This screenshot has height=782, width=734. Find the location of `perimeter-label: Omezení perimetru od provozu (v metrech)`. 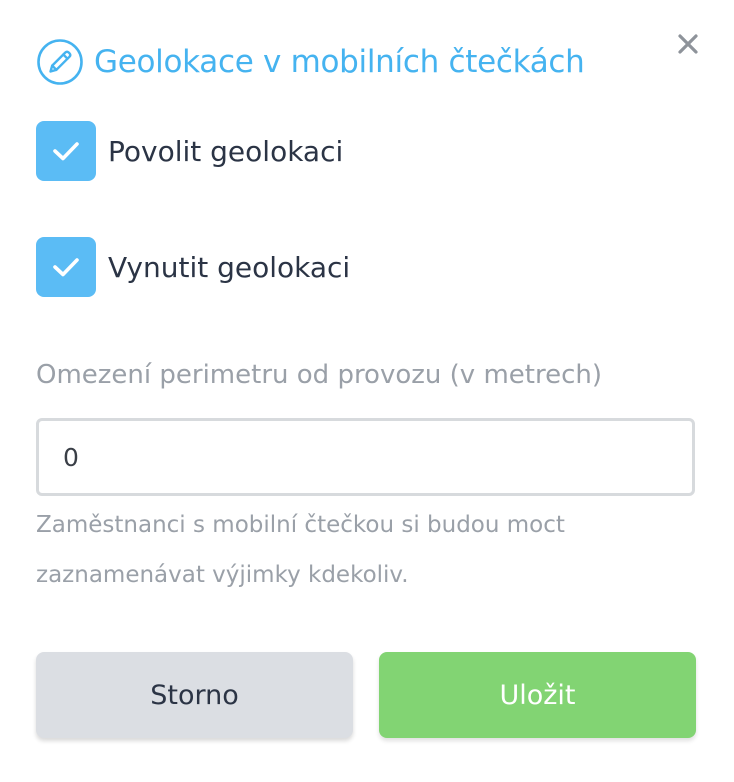

perimeter-label: Omezení perimetru od provozu (v metrech) is located at coordinates (319, 375).